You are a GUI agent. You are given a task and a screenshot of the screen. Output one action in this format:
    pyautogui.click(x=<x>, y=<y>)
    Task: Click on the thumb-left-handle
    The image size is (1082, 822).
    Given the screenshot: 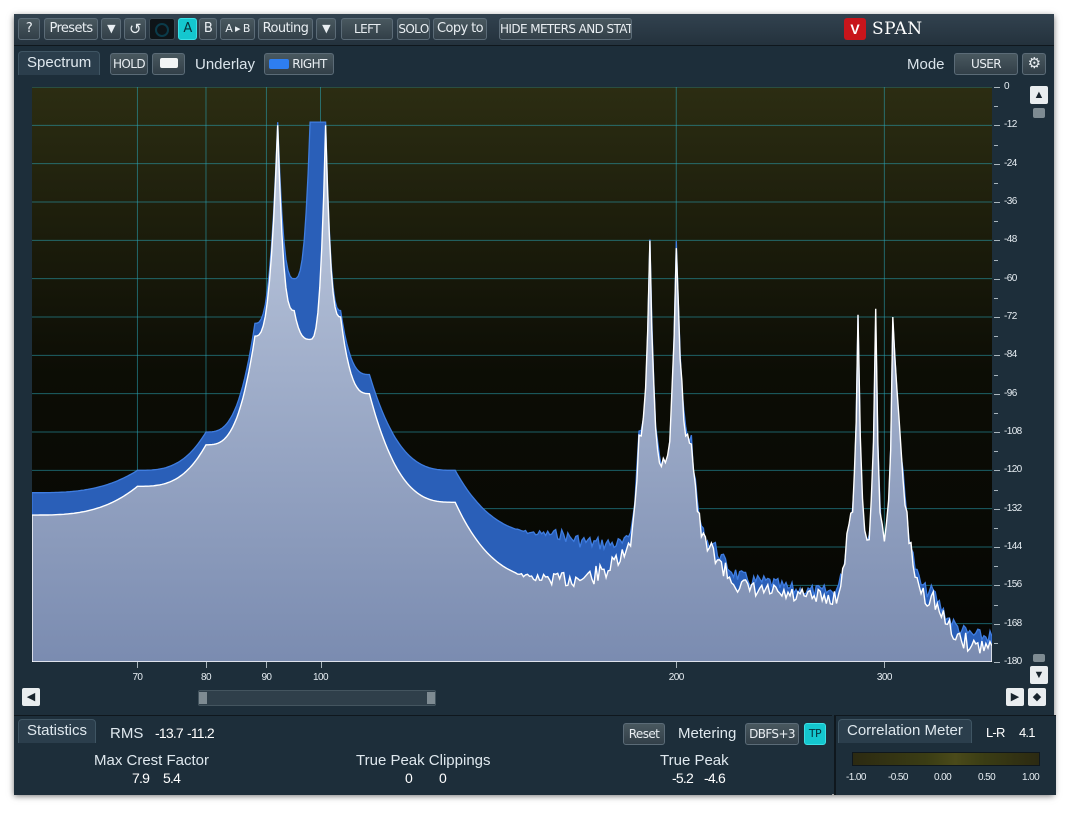 What is the action you would take?
    pyautogui.click(x=203, y=698)
    